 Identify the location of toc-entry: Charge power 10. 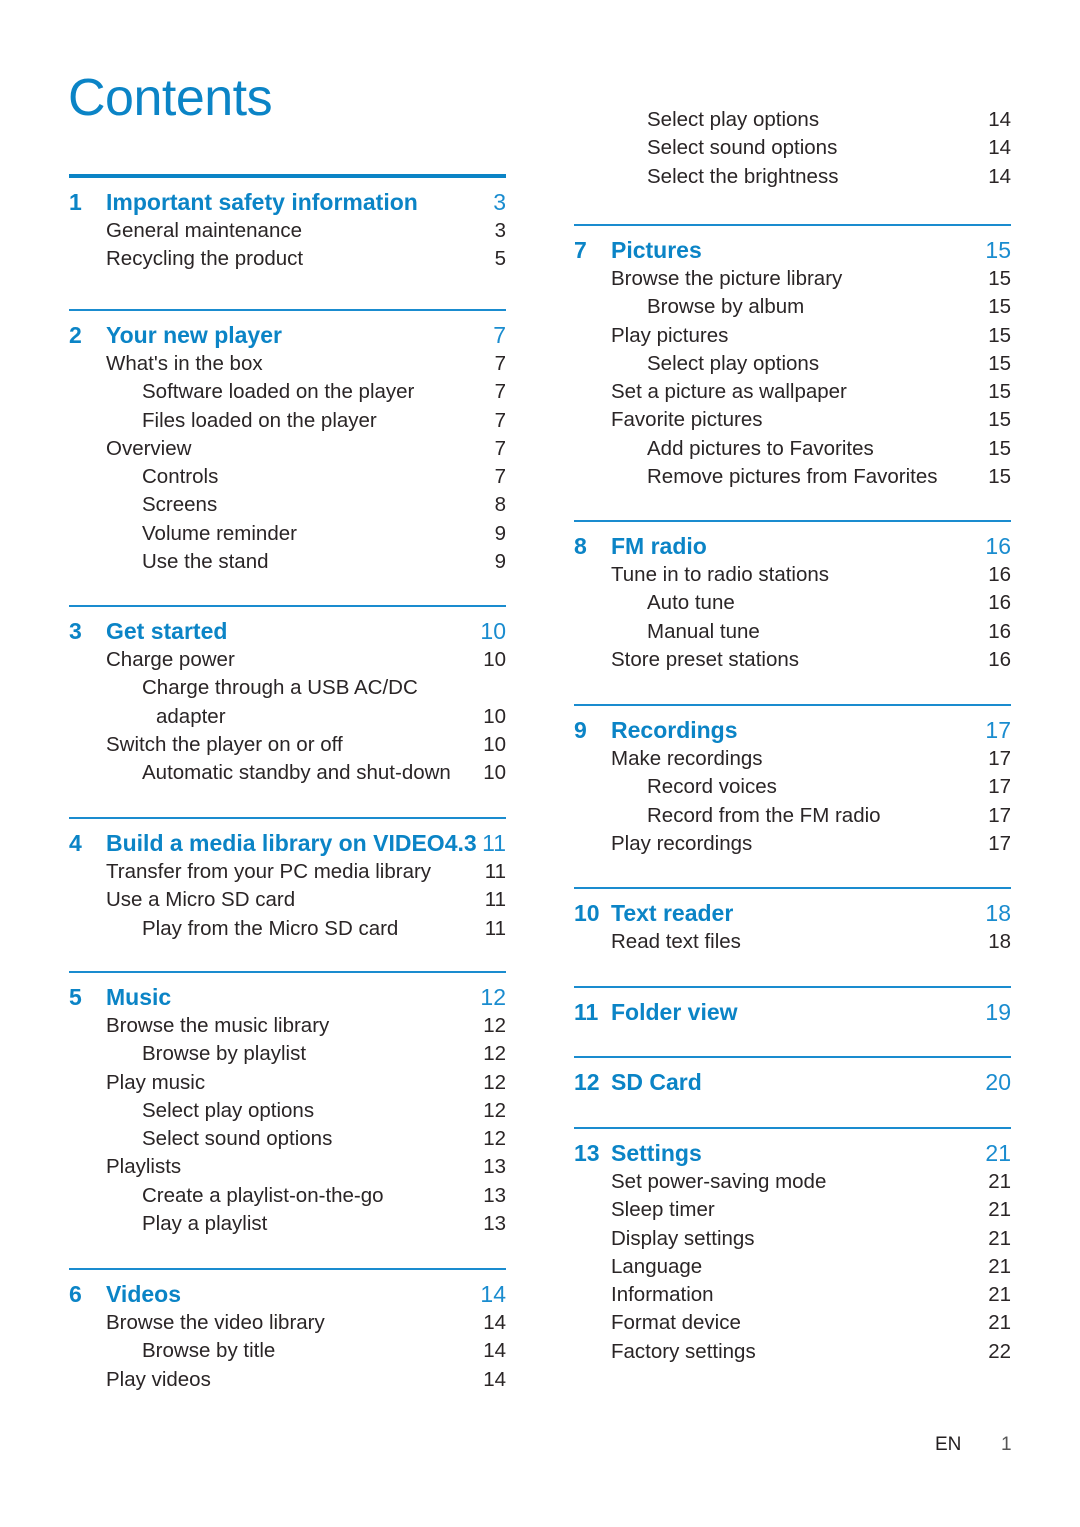
(287, 660).